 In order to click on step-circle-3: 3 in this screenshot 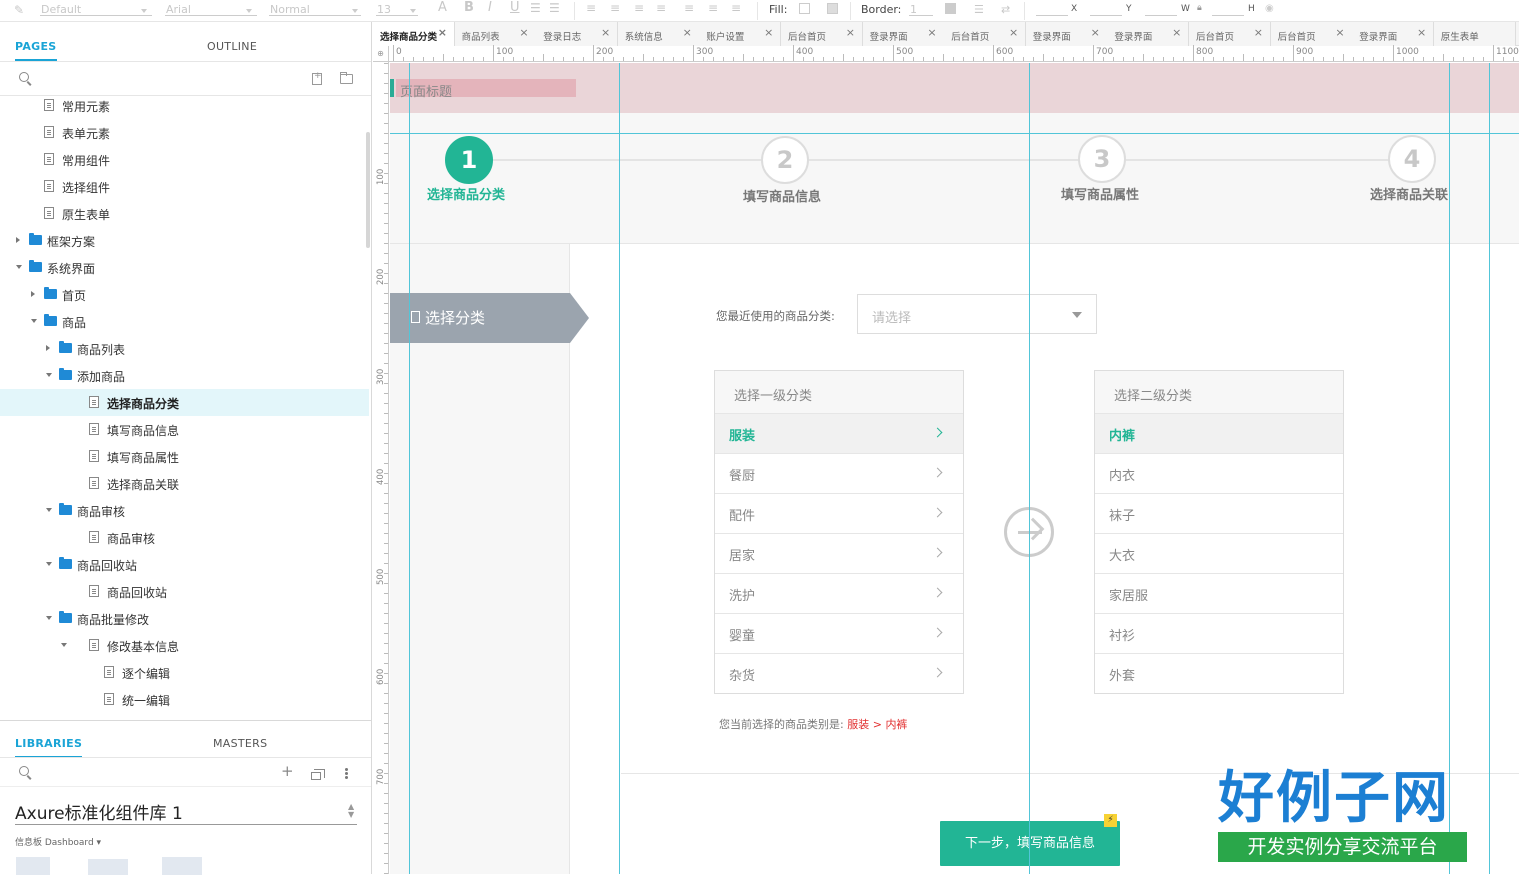, I will do `click(1102, 159)`.